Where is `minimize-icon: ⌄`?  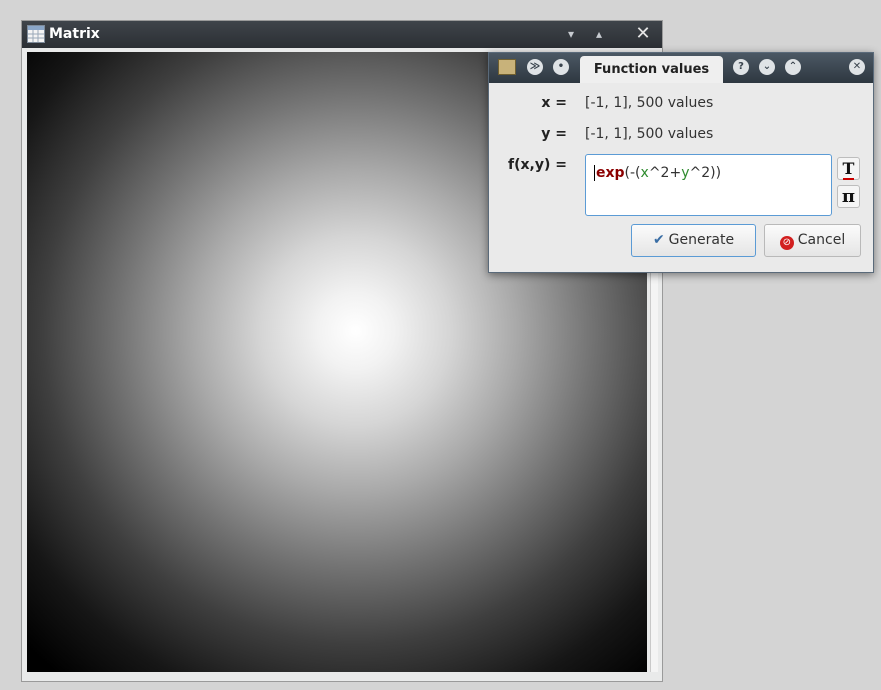 minimize-icon: ⌄ is located at coordinates (767, 67).